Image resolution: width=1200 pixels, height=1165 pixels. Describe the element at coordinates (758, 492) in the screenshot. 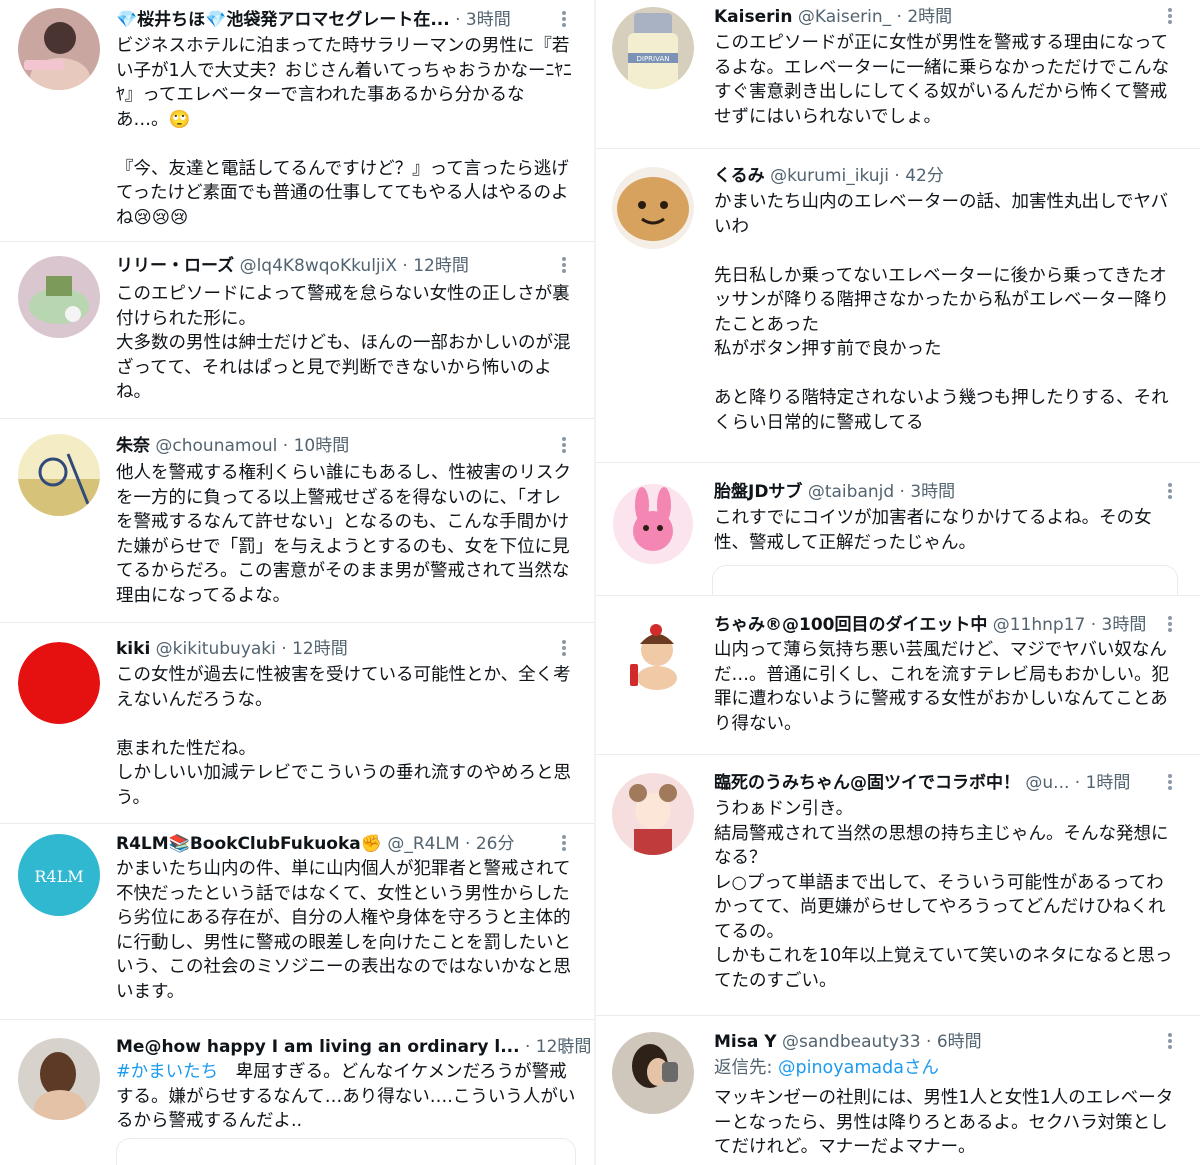

I see `display-name: 胎盤JDサブ` at that location.